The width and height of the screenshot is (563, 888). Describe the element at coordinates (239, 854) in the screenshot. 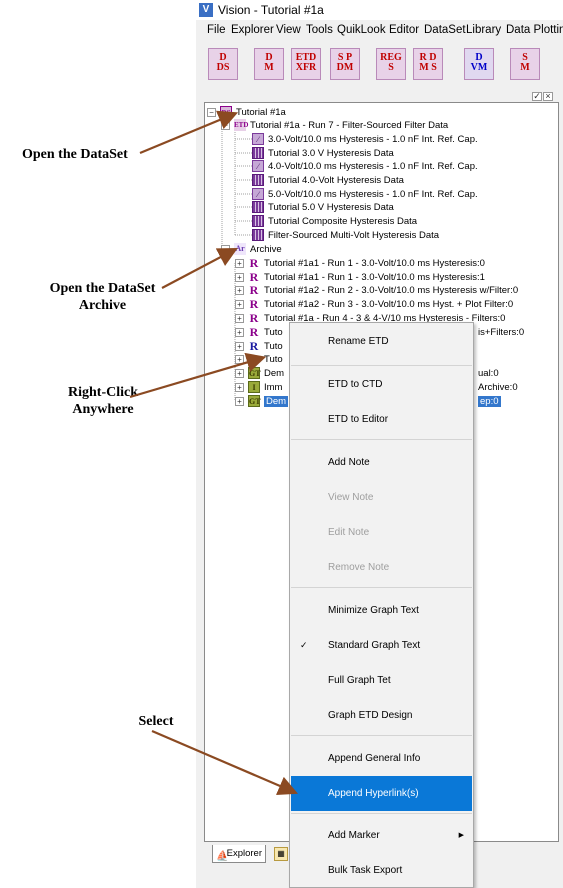

I see `tab-explorer: ⛵ Explorer` at that location.